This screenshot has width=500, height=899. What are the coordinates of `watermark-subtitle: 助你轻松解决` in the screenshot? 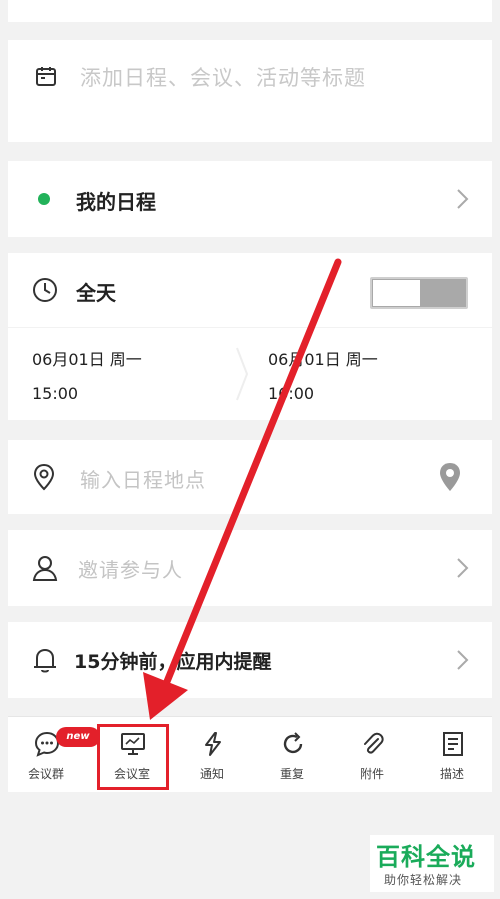 It's located at (423, 880).